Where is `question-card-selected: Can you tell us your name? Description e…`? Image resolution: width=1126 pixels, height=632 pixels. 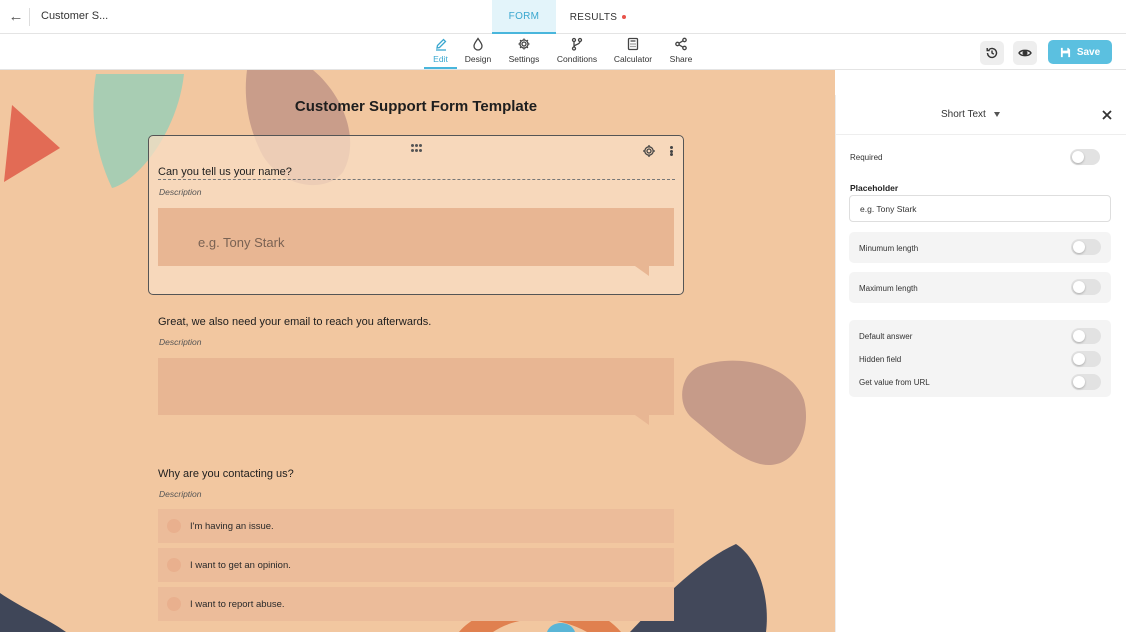
question-card-selected: Can you tell us your name? Description e… is located at coordinates (416, 215).